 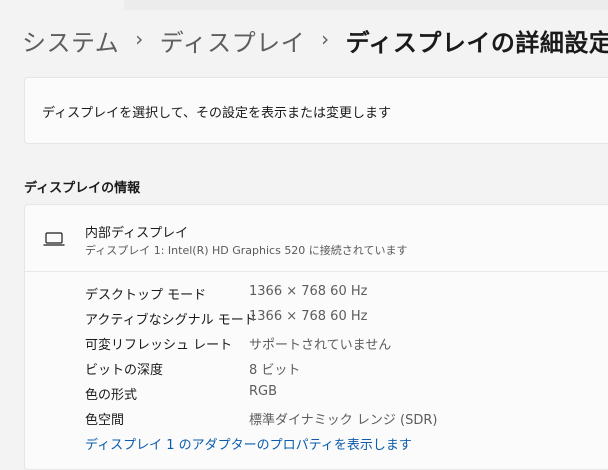 I want to click on page-title: ディスプレイの詳細設定, so click(x=476, y=42).